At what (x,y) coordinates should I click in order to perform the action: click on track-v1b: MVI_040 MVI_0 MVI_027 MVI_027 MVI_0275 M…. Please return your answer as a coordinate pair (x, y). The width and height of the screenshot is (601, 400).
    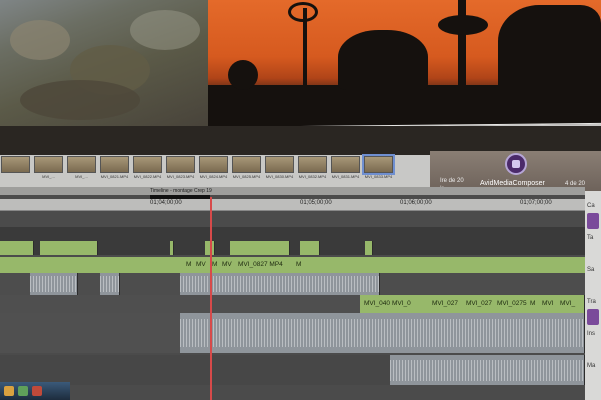
    Looking at the image, I should click on (292, 304).